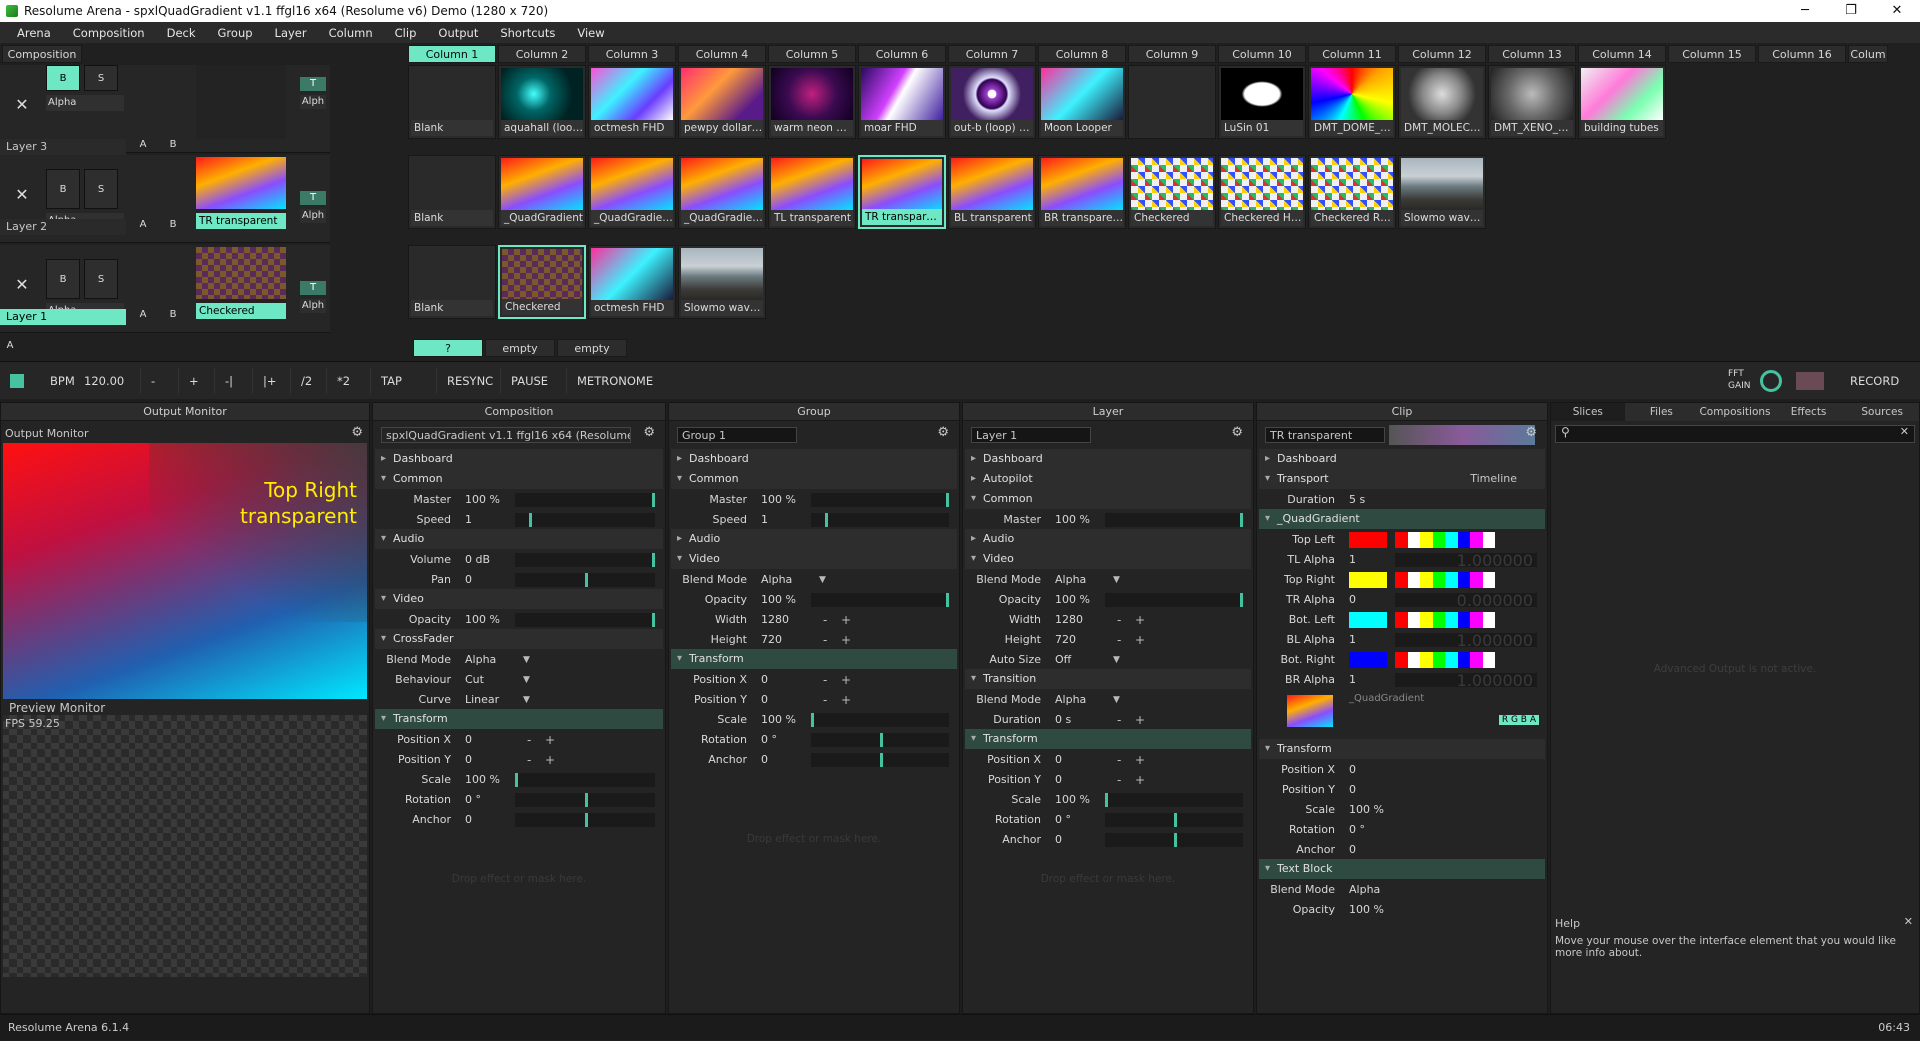  What do you see at coordinates (1805, 11) in the screenshot?
I see `minimize-icon: ─` at bounding box center [1805, 11].